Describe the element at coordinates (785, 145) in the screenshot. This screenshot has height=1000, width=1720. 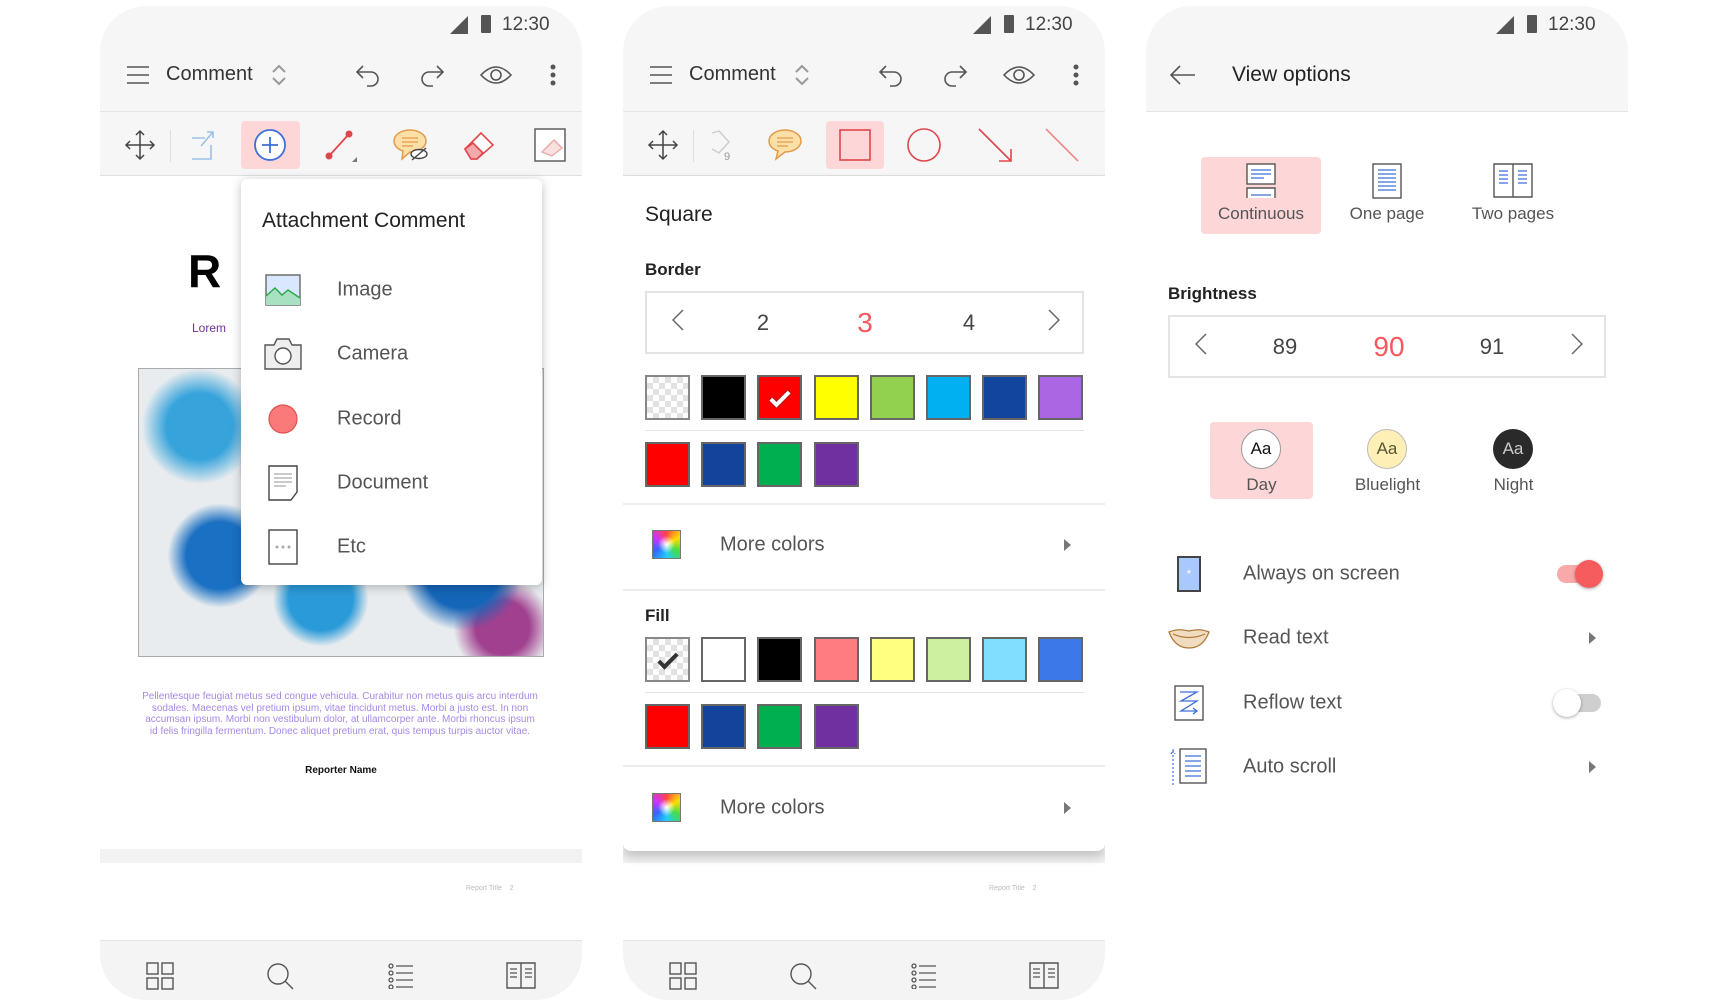
I see `note-comment-tool-icon` at that location.